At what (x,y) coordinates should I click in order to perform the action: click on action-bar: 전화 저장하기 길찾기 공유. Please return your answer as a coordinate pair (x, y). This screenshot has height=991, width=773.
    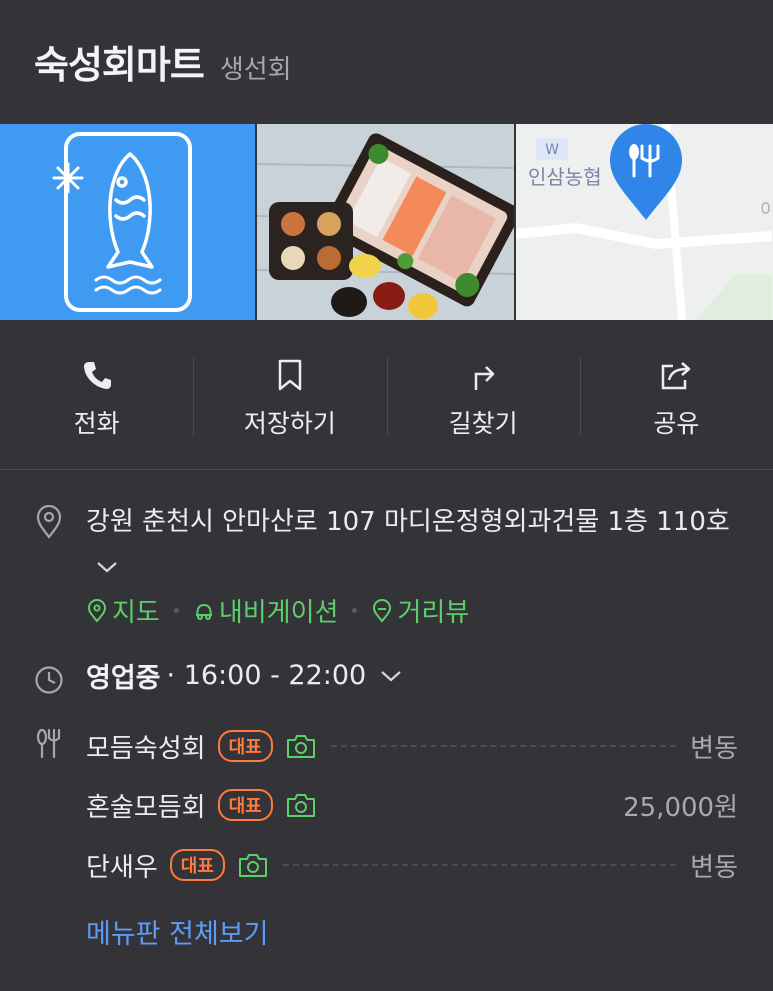
    Looking at the image, I should click on (386, 396).